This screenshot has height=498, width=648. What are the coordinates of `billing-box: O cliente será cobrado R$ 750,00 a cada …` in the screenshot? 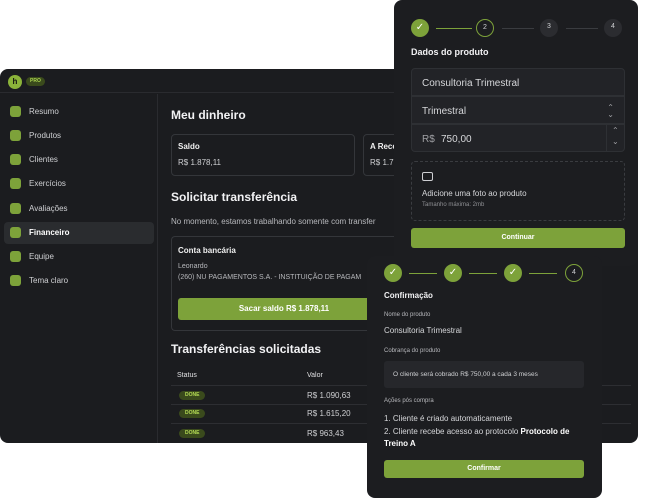 It's located at (484, 374).